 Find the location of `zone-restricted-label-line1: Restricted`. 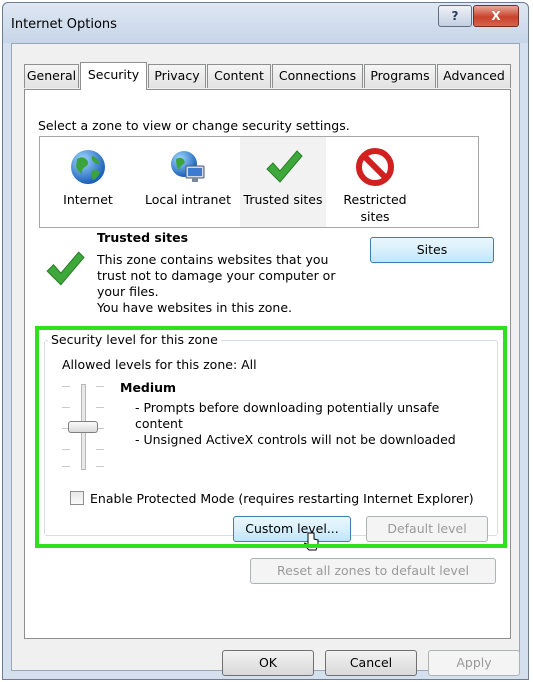

zone-restricted-label-line1: Restricted is located at coordinates (375, 199).